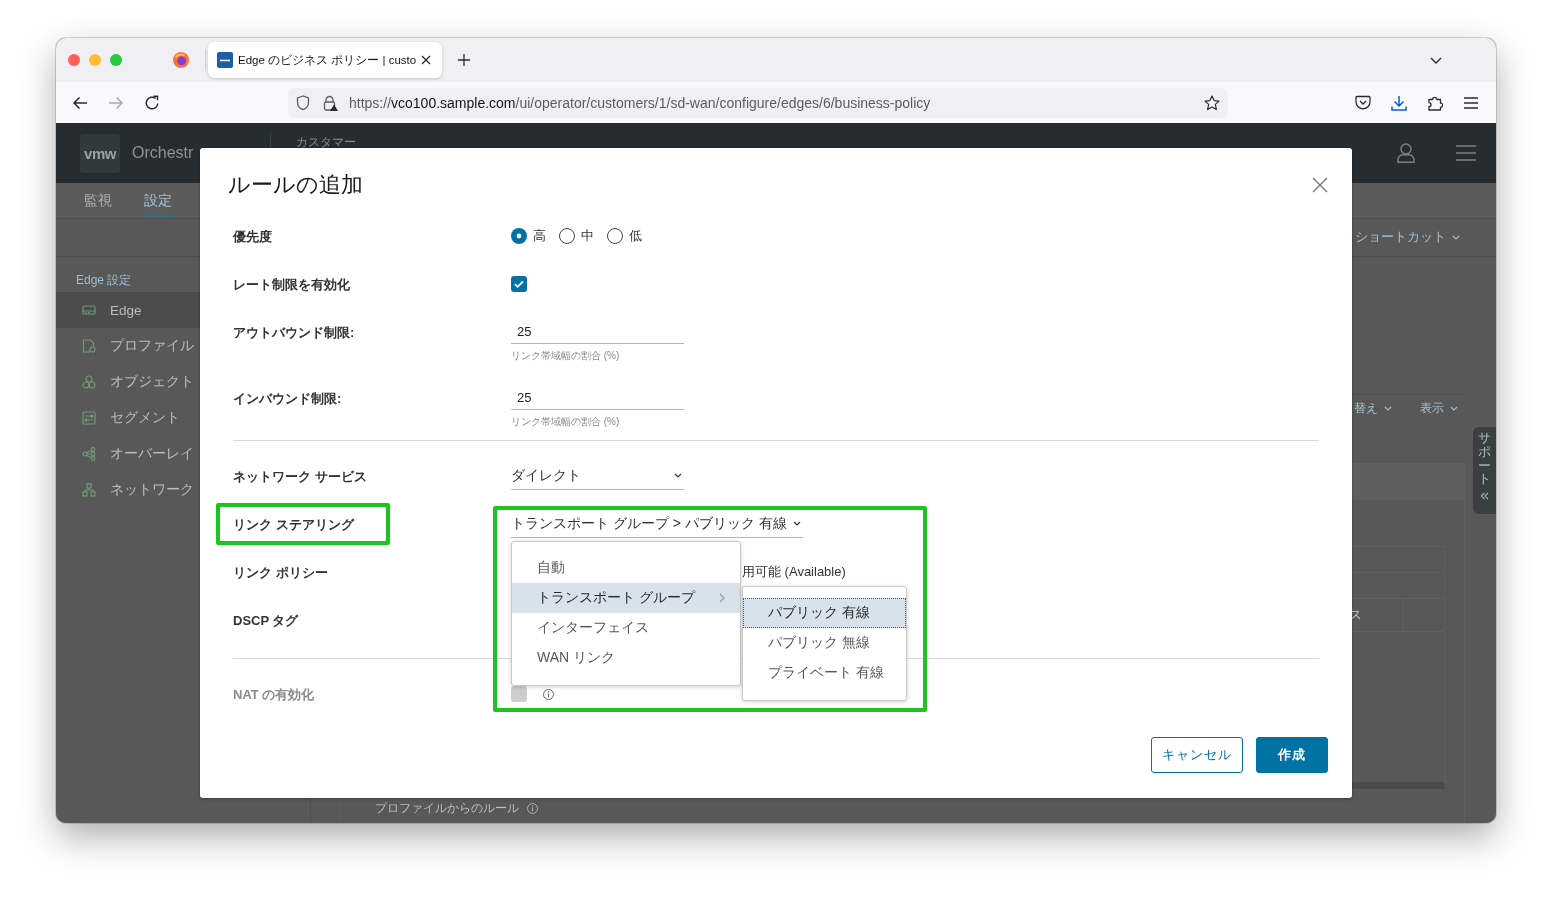  What do you see at coordinates (163, 153) in the screenshot?
I see `product-name: Orchestr` at bounding box center [163, 153].